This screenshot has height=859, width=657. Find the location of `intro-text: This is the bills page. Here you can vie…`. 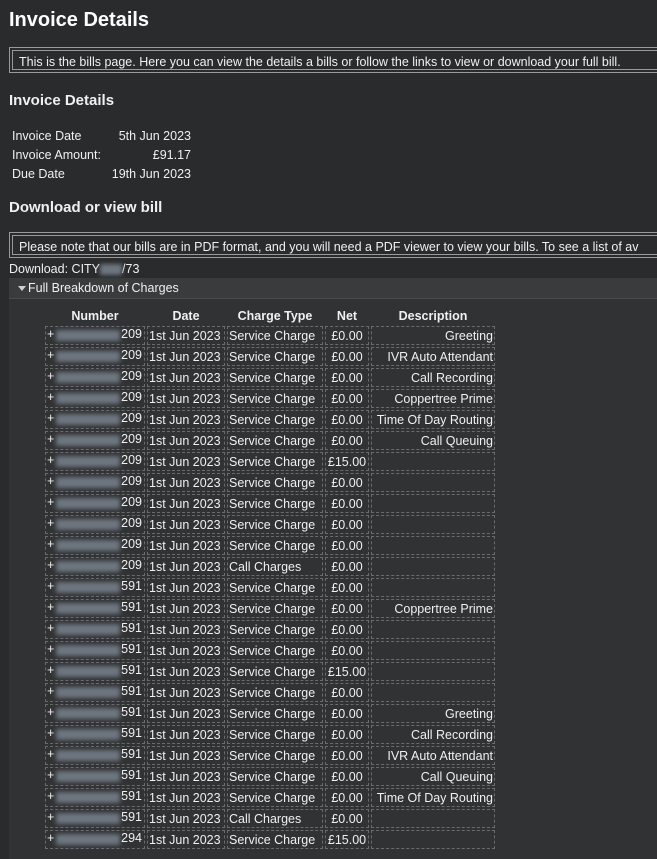

intro-text: This is the bills page. Here you can vie… is located at coordinates (334, 60).